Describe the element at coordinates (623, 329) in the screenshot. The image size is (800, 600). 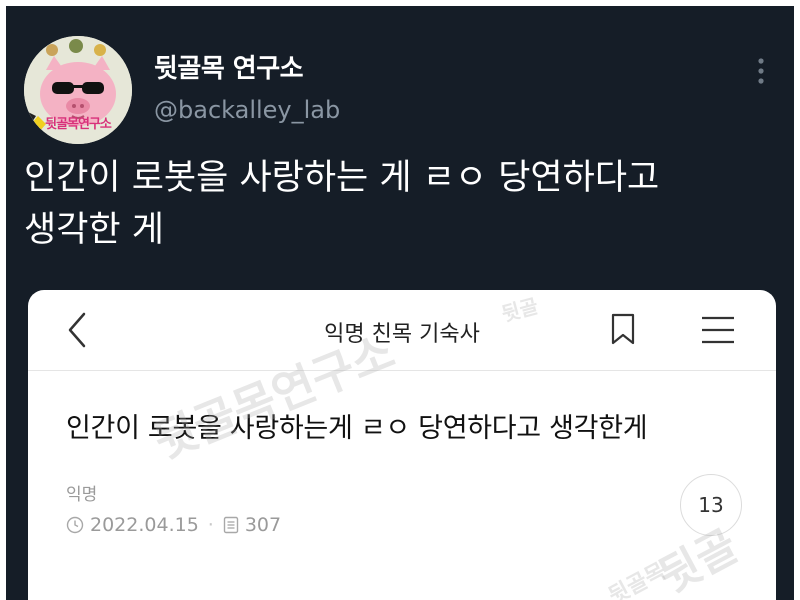
I see `bookmark-icon` at that location.